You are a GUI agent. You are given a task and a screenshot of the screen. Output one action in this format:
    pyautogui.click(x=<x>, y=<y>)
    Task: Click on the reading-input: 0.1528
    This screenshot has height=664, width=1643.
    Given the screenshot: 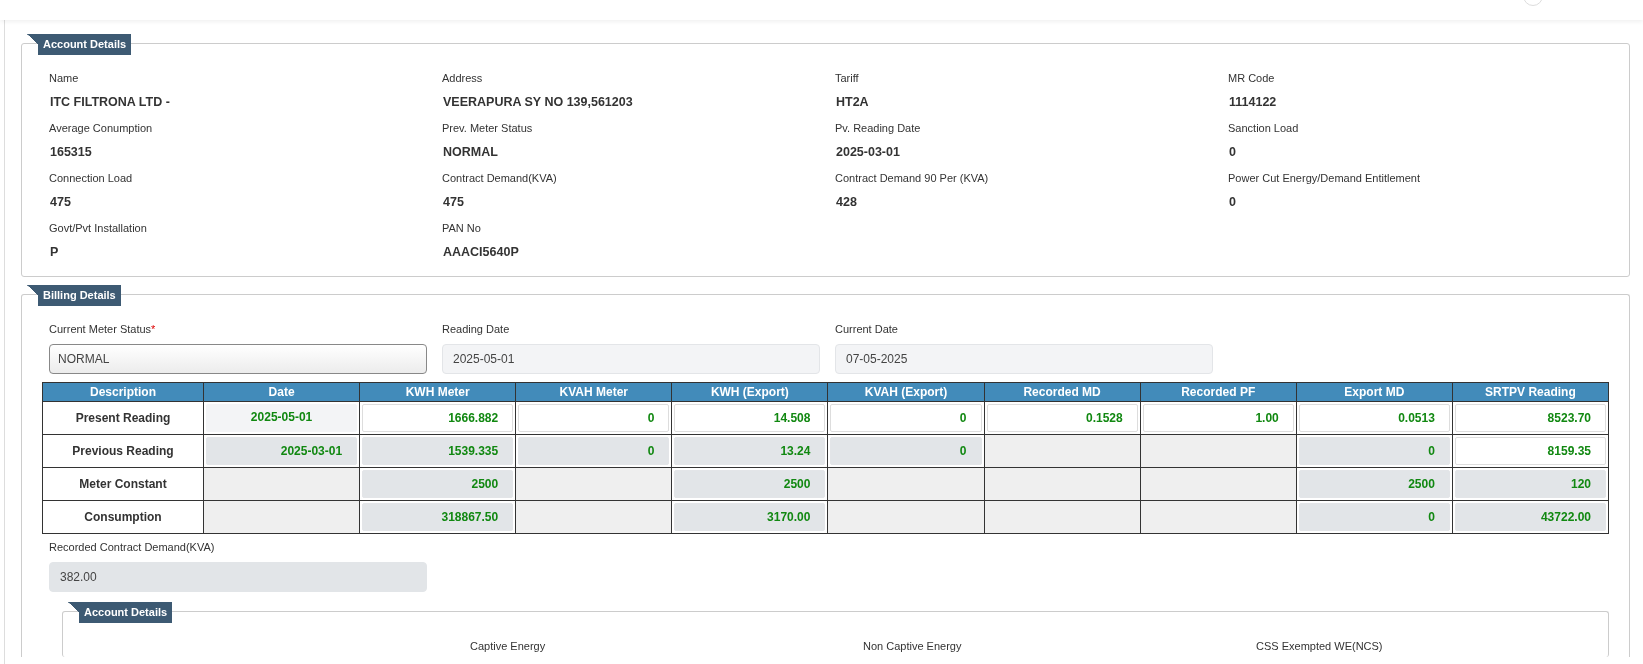 What is the action you would take?
    pyautogui.click(x=1062, y=418)
    